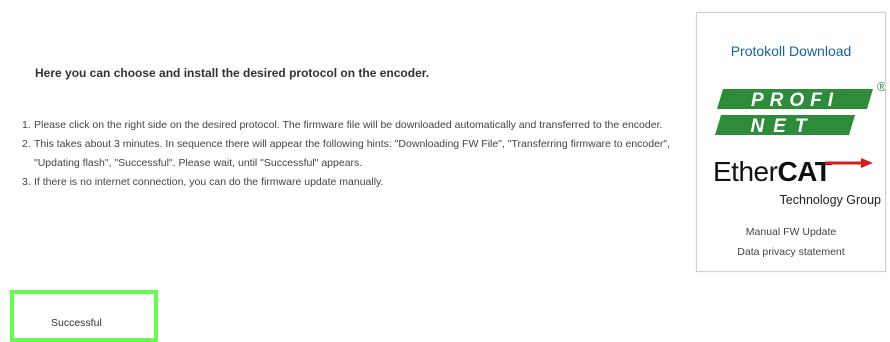 This screenshot has width=890, height=342. I want to click on profinet-logo-button: PROFI NET ®, so click(800, 120).